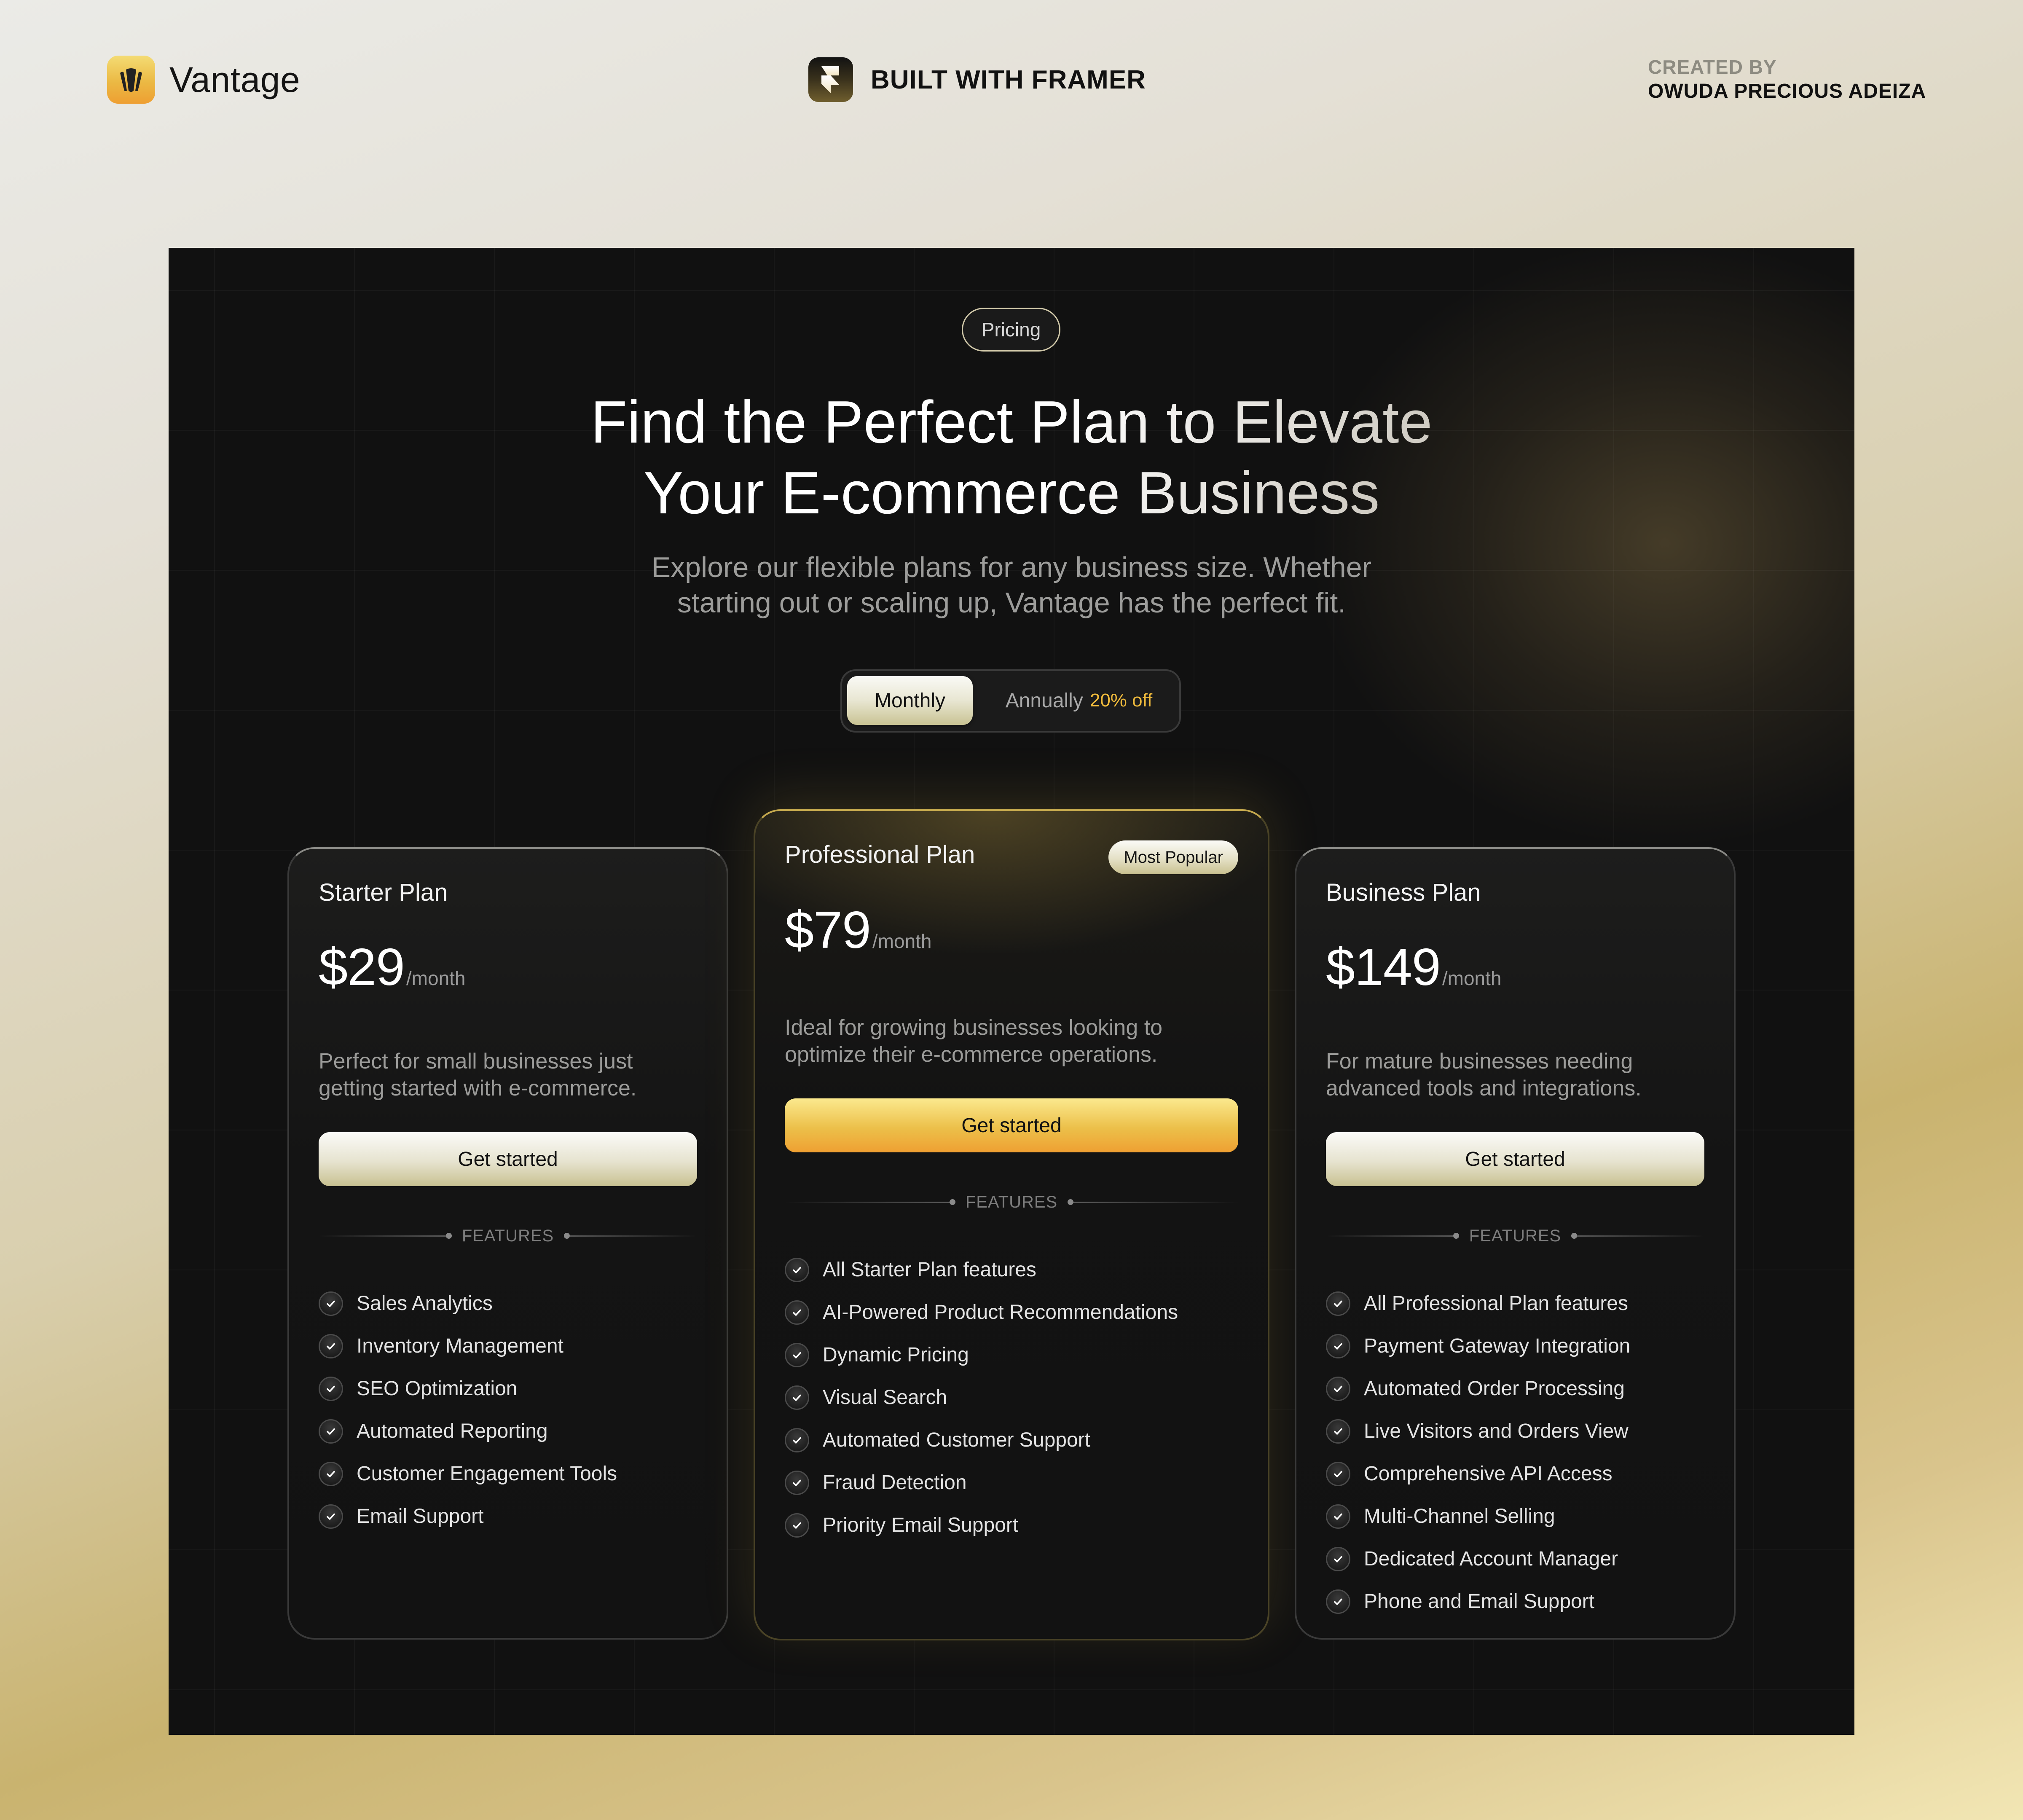 The width and height of the screenshot is (2023, 1820). I want to click on billing-toggle: Monthly Annually 20% off, so click(1010, 701).